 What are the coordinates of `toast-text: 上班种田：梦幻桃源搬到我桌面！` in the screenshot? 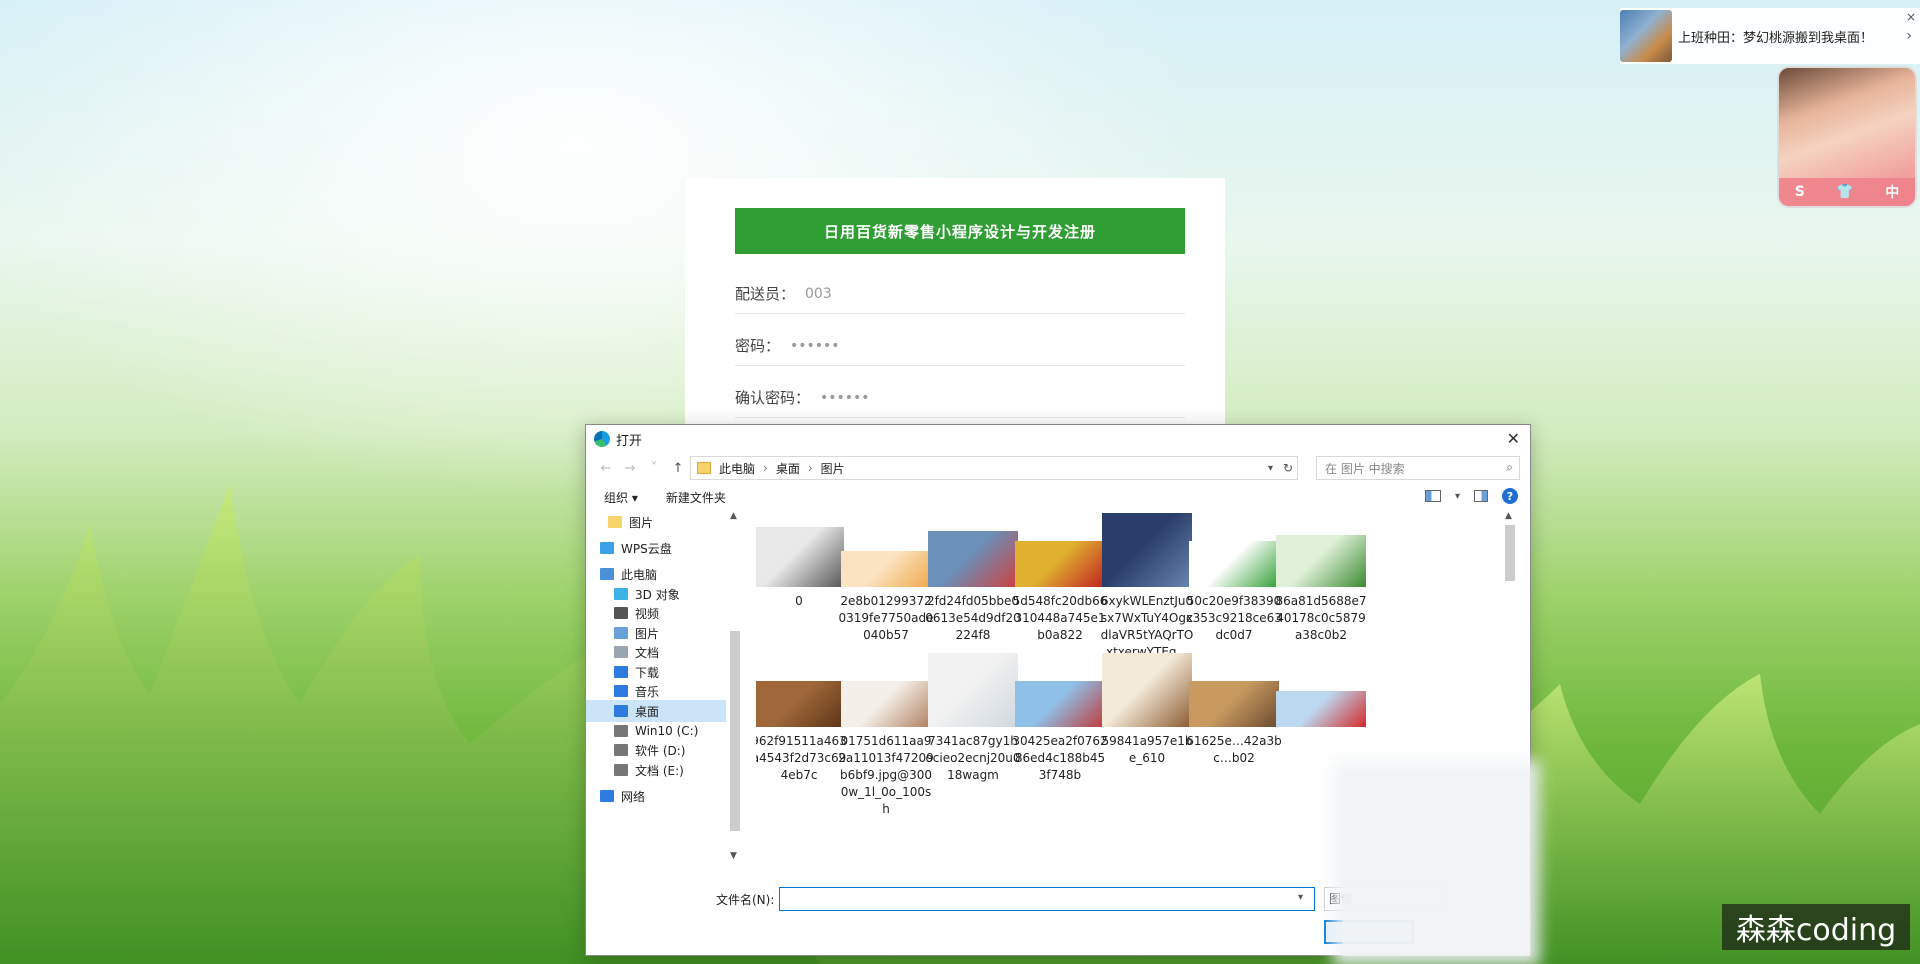 It's located at (1776, 38).